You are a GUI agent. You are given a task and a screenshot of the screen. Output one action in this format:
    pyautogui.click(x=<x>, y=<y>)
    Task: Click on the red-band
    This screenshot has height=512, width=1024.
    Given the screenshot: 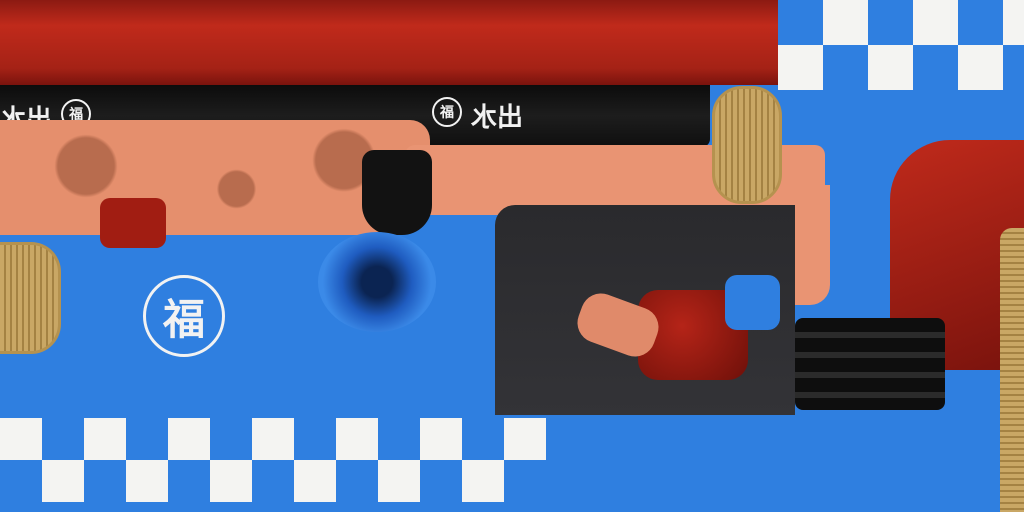 What is the action you would take?
    pyautogui.click(x=390, y=42)
    